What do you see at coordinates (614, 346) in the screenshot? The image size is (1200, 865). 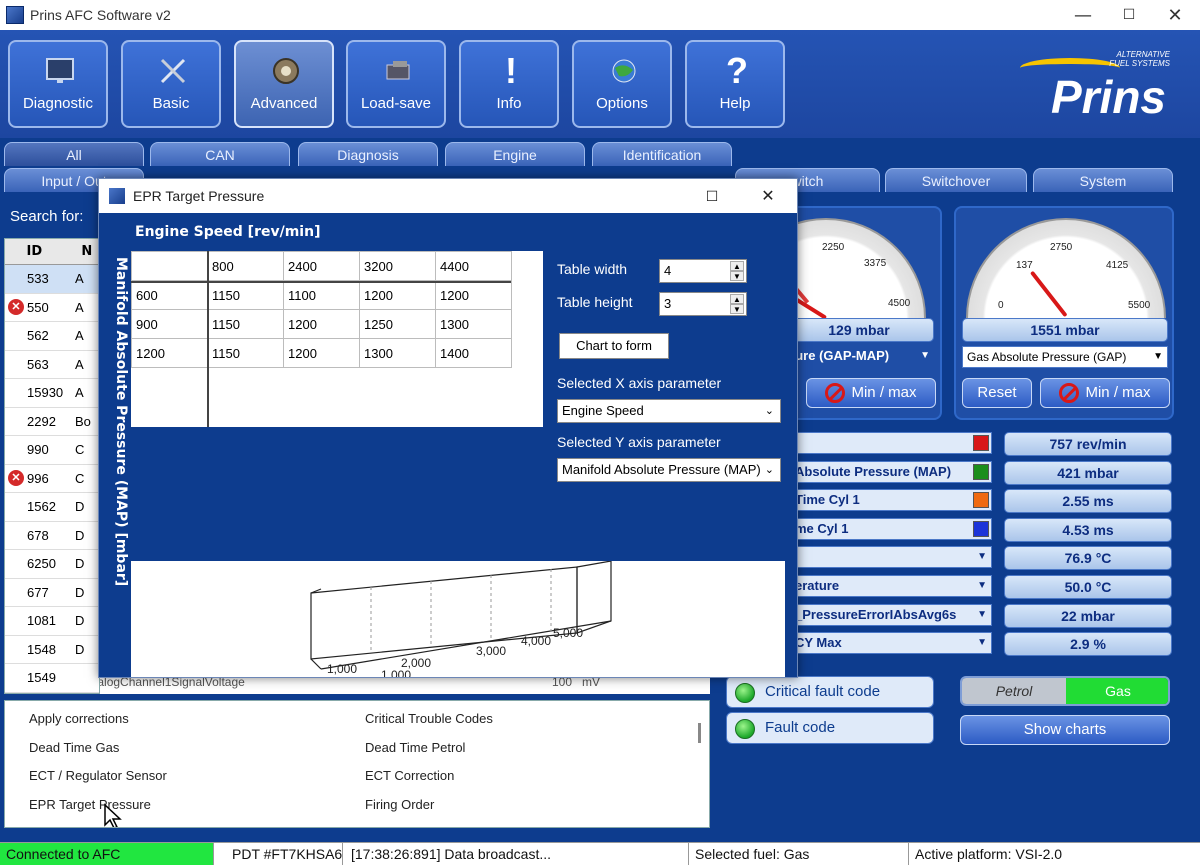 I see `chart-to-form-button: Chart to form` at bounding box center [614, 346].